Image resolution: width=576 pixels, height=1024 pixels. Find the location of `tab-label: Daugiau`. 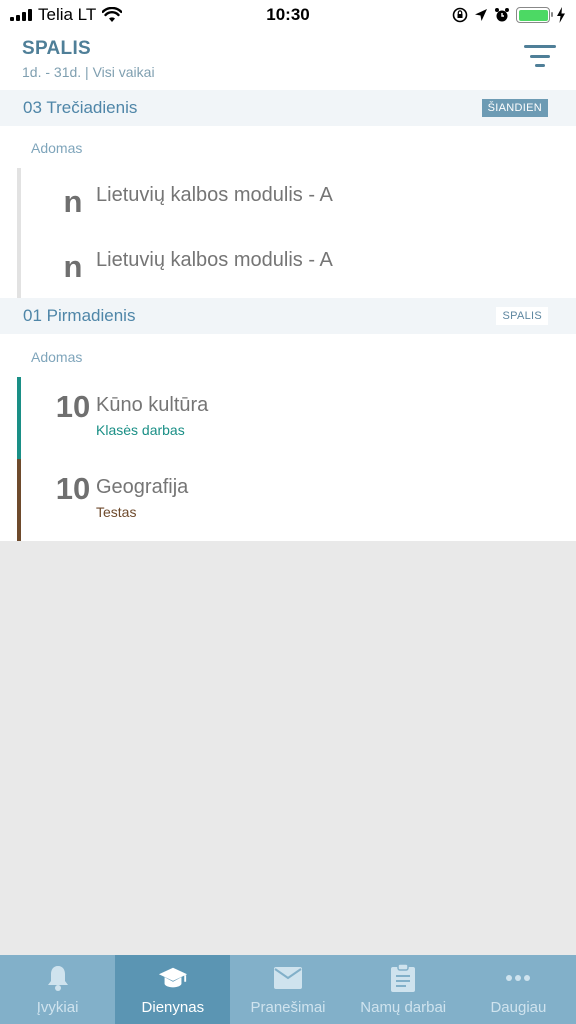

tab-label: Daugiau is located at coordinates (518, 1007).